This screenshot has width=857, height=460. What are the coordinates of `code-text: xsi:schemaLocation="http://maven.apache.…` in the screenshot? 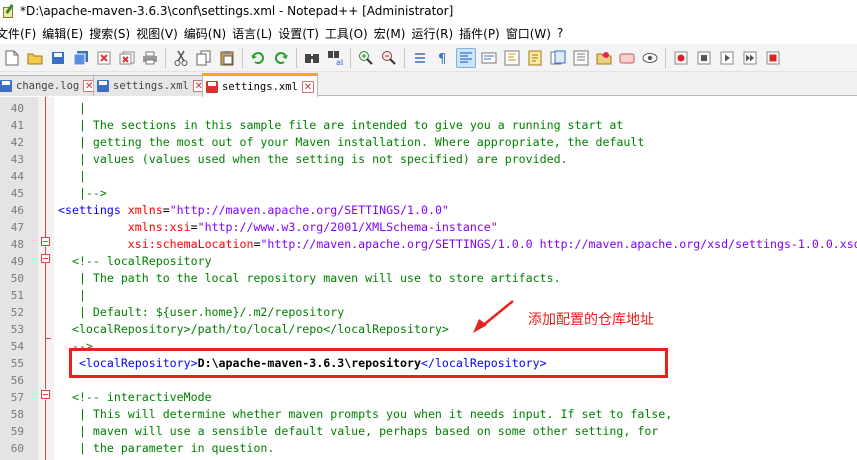 It's located at (457, 244).